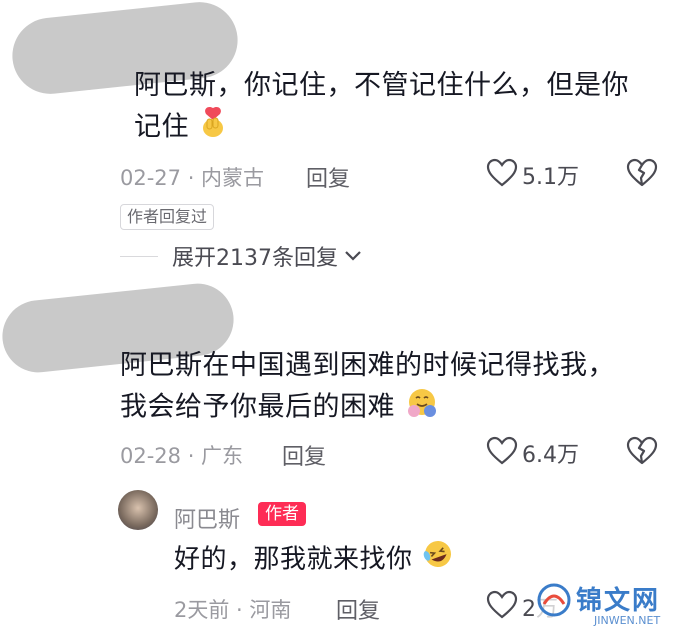 The image size is (686, 635). Describe the element at coordinates (328, 177) in the screenshot. I see `comment-1-reply-button: 回复` at that location.